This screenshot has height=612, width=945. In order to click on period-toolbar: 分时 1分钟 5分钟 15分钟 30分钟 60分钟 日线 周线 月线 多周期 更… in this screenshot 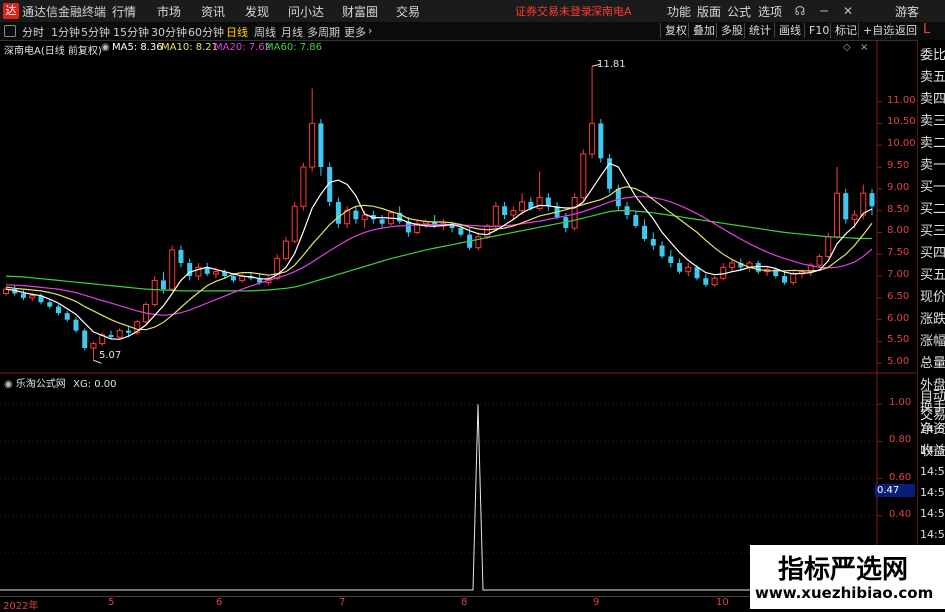, I will do `click(472, 31)`.